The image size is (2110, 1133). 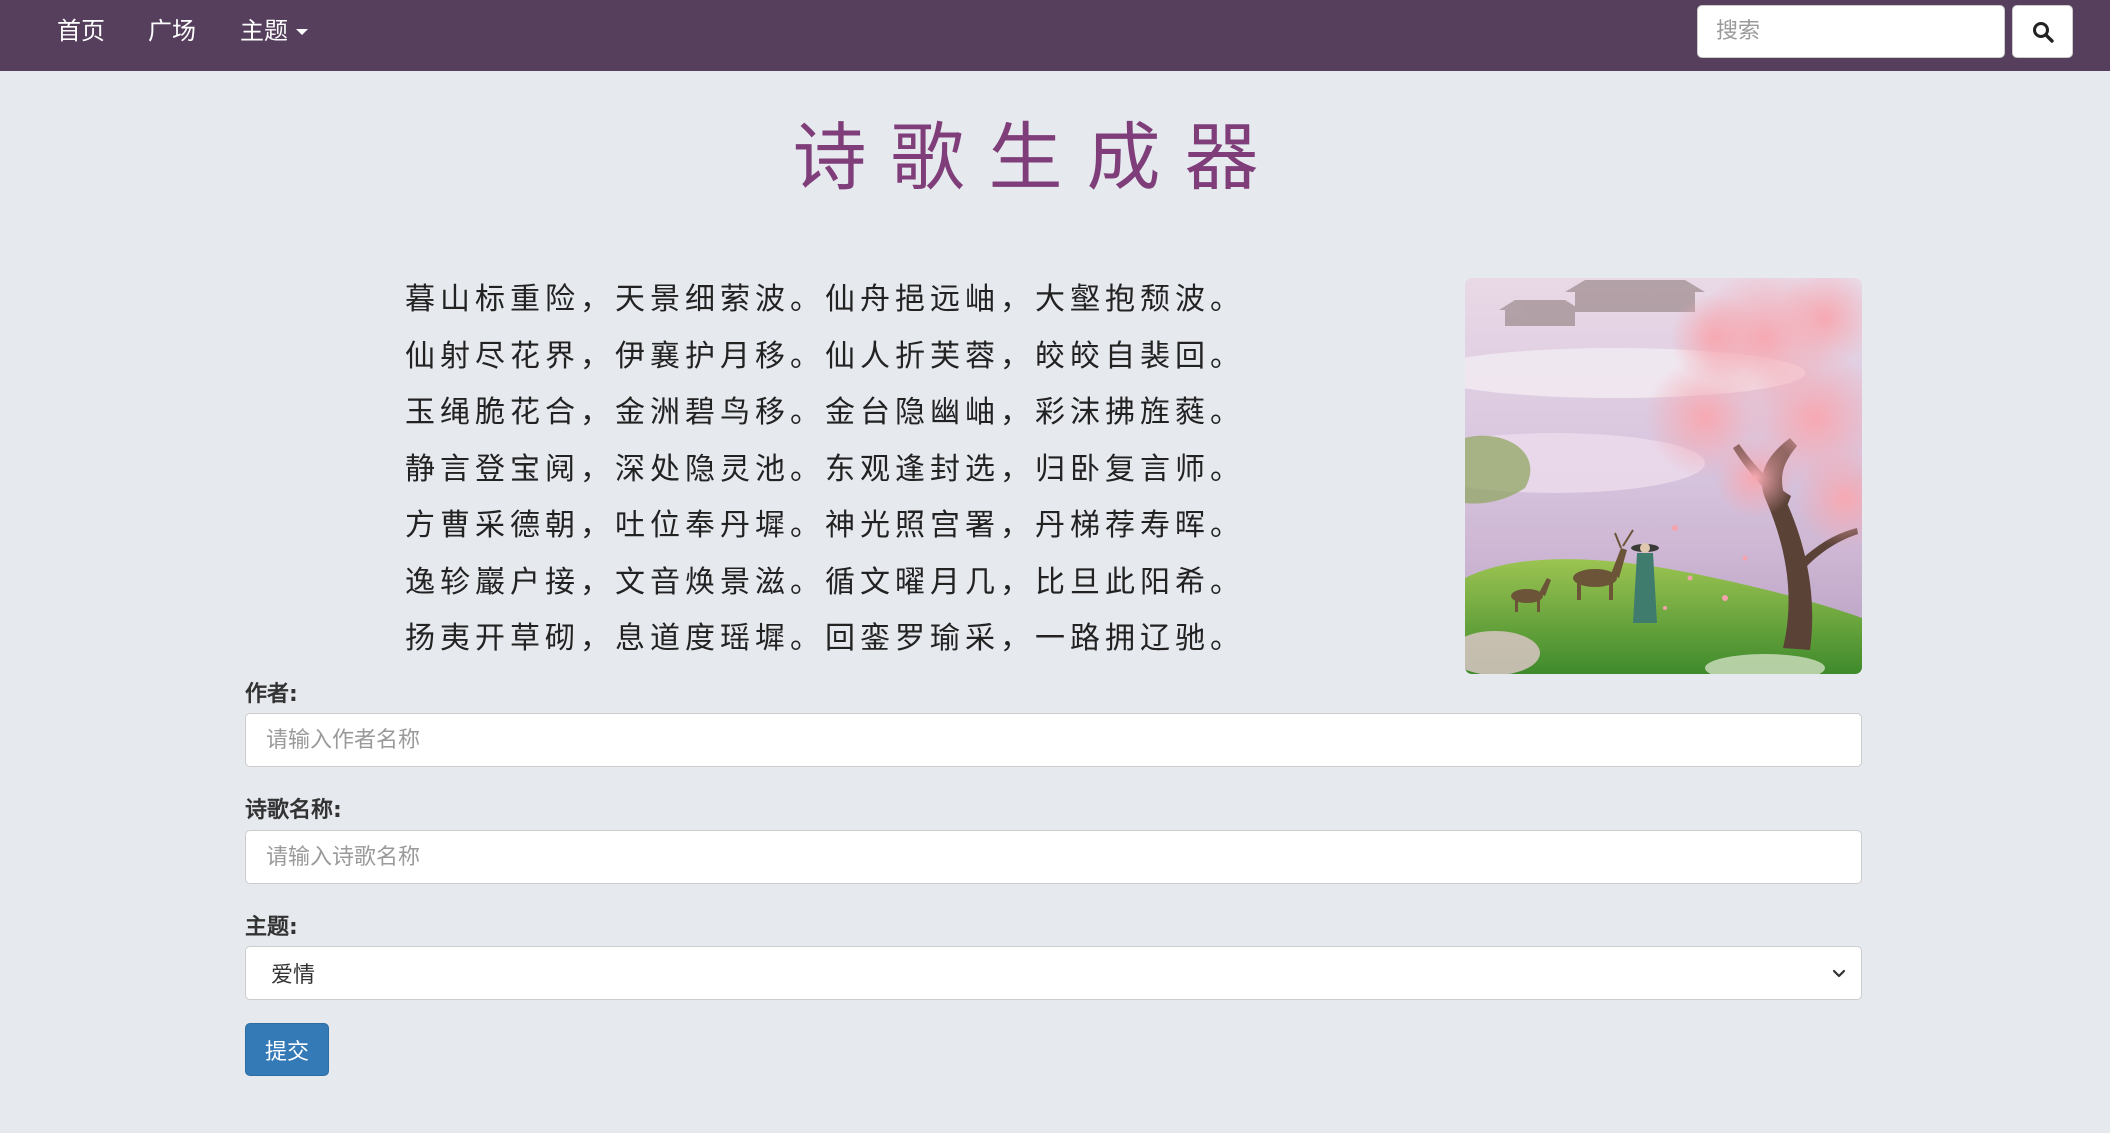 I want to click on submit-button: 提交, so click(x=287, y=1049).